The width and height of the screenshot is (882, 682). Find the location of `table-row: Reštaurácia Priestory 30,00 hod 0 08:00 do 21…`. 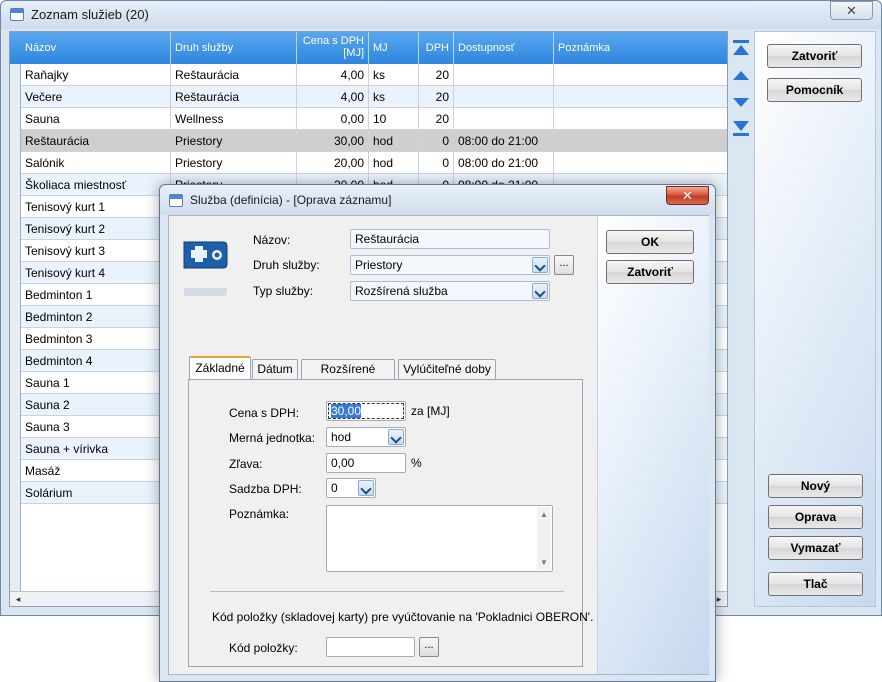

table-row: Reštaurácia Priestory 30,00 hod 0 08:00 do 21… is located at coordinates (374, 141).